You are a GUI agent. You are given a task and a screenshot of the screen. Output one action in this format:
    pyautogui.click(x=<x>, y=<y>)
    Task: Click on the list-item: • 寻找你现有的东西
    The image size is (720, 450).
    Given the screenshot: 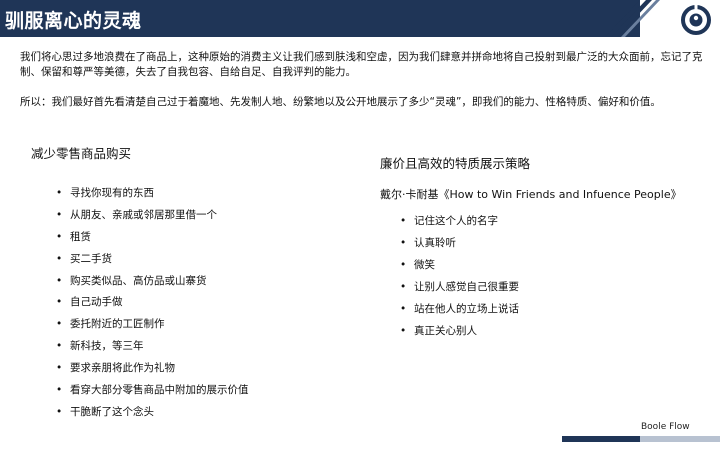 What is the action you would take?
    pyautogui.click(x=105, y=193)
    